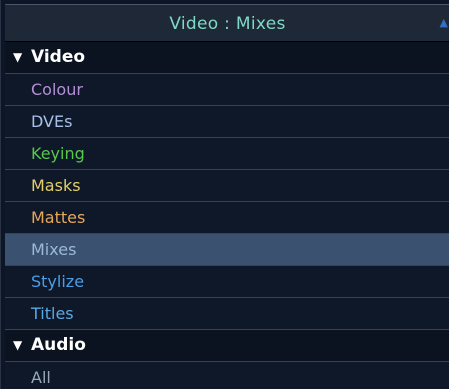 Image resolution: width=449 pixels, height=389 pixels. What do you see at coordinates (52, 121) in the screenshot?
I see `list-item-label: DVEs` at bounding box center [52, 121].